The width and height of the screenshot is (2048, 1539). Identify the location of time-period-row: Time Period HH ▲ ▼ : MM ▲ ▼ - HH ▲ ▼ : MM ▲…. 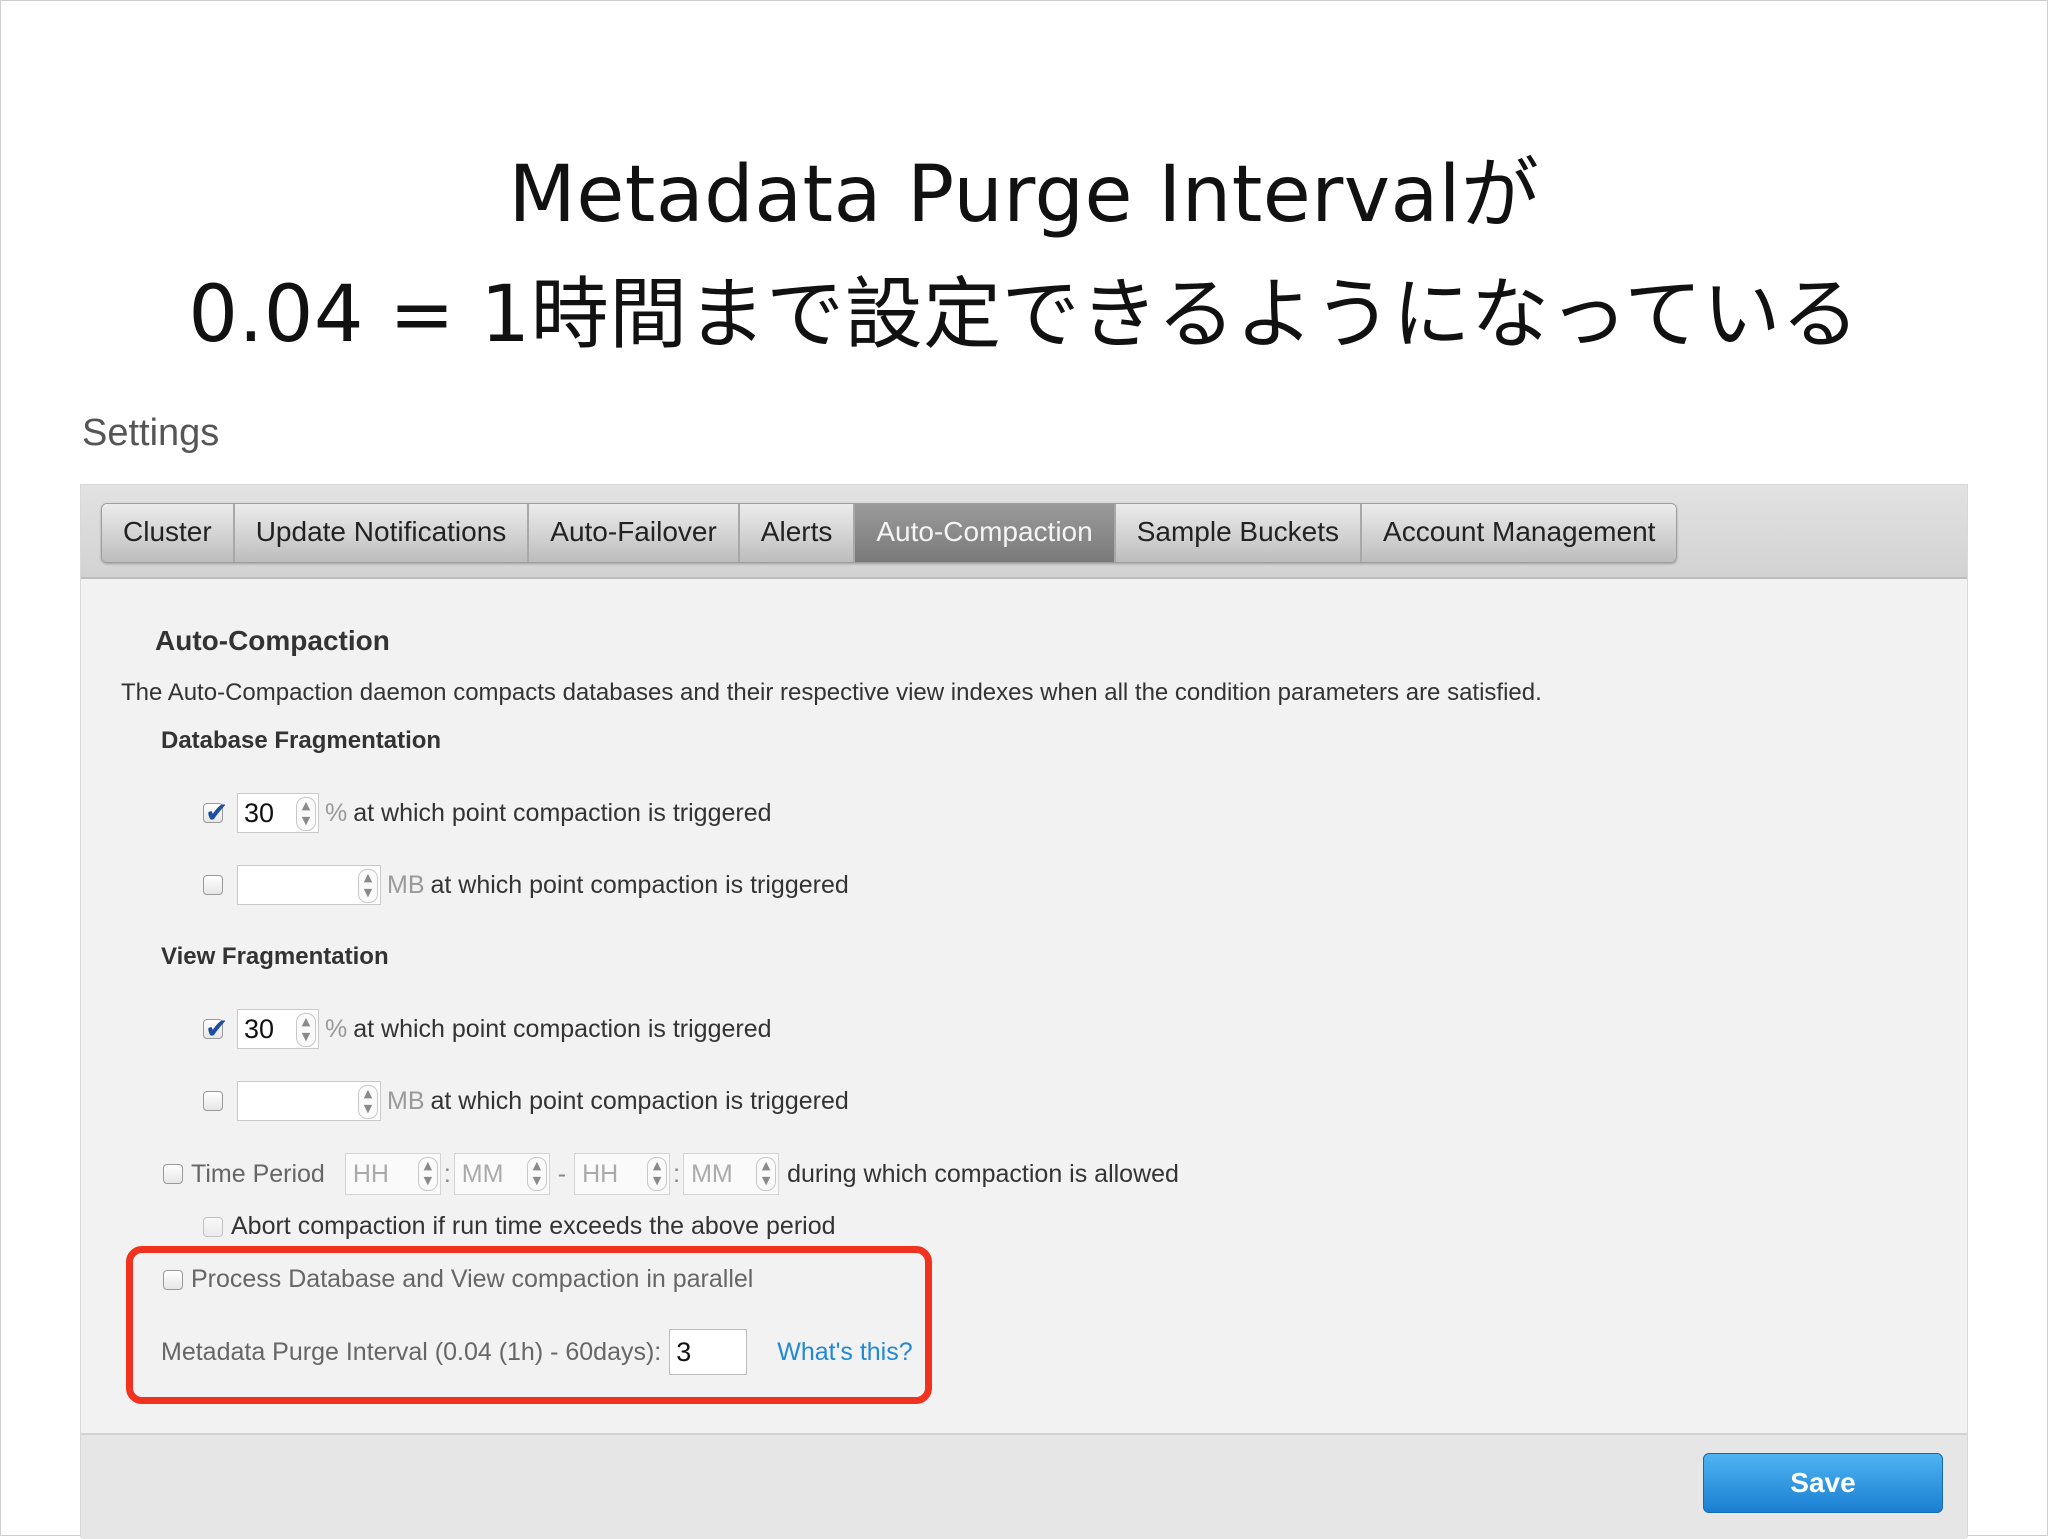
(671, 1174).